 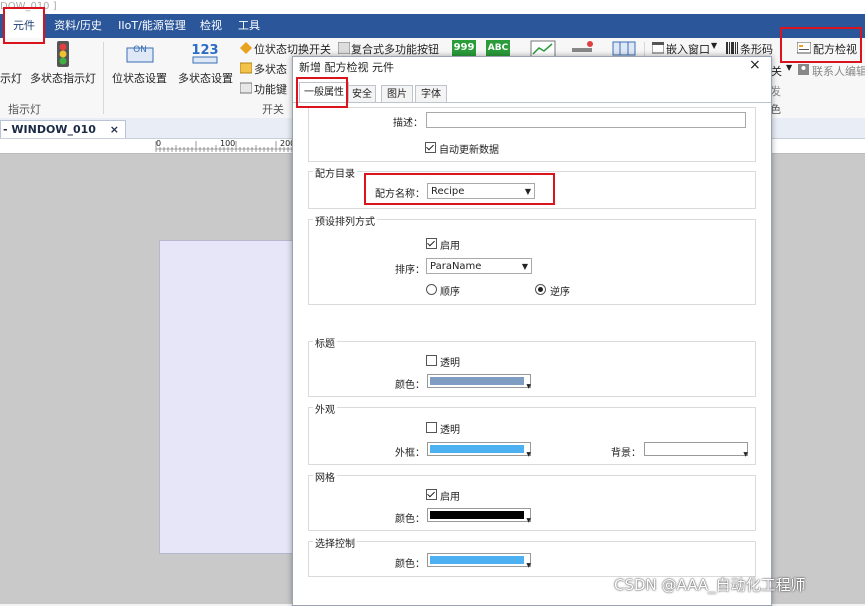 I want to click on document-tab-window-010: - WINDOW_010 ×, so click(x=63, y=129).